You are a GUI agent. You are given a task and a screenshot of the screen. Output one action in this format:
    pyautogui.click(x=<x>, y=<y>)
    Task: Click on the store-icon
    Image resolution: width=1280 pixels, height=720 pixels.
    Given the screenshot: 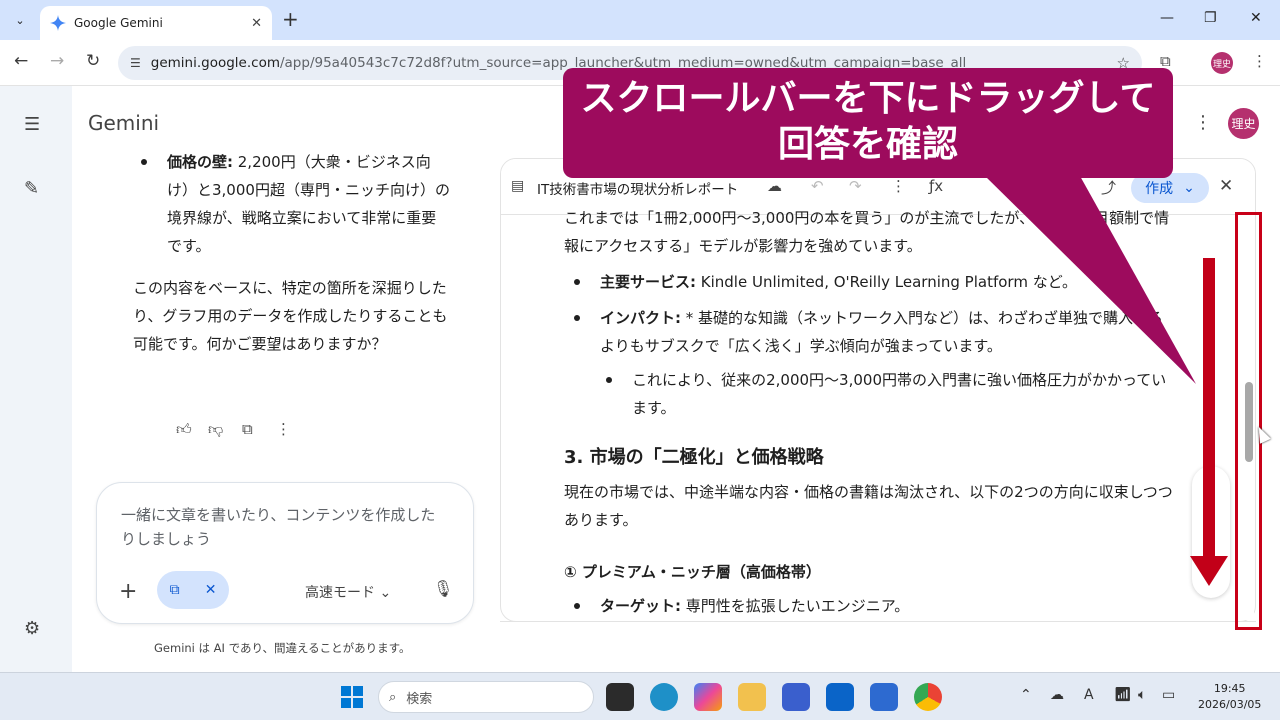 What is the action you would take?
    pyautogui.click(x=796, y=697)
    